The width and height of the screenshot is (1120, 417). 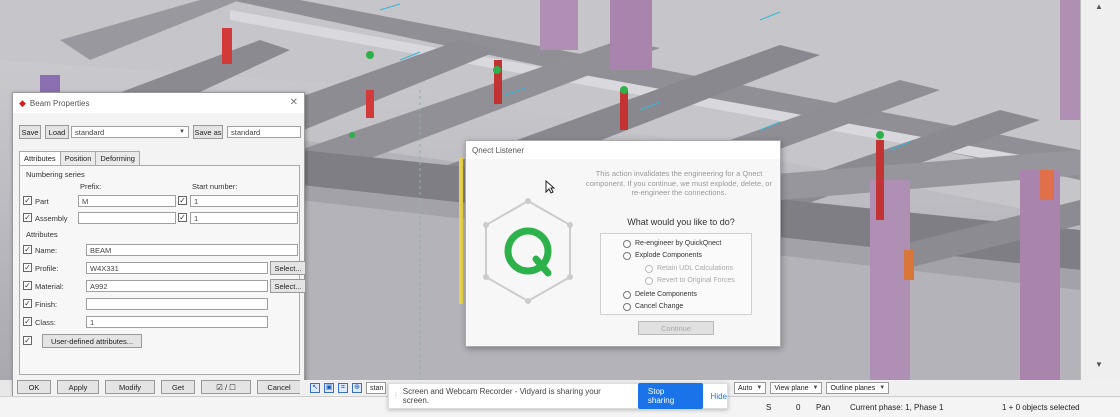 What do you see at coordinates (1099, 6) in the screenshot?
I see `scroll-up-icon: ▲` at bounding box center [1099, 6].